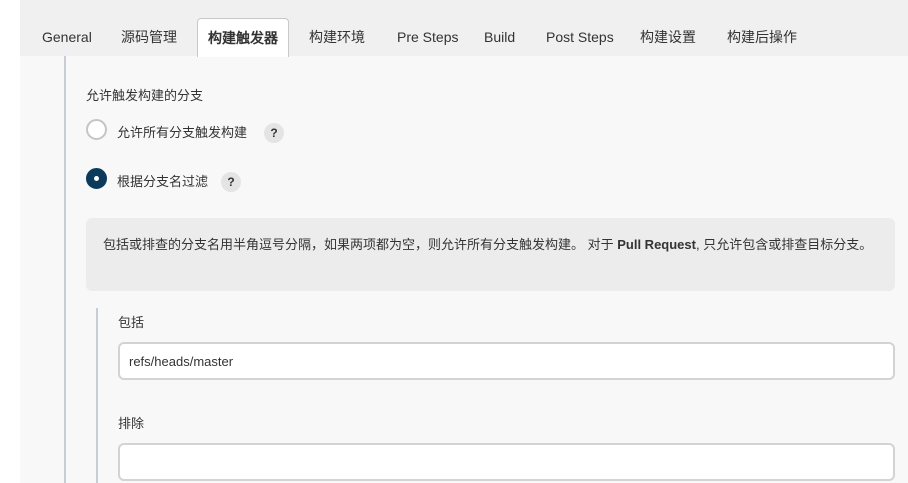 The image size is (908, 483). Describe the element at coordinates (656, 244) in the screenshot. I see `help-text-bold: Pull Request` at that location.